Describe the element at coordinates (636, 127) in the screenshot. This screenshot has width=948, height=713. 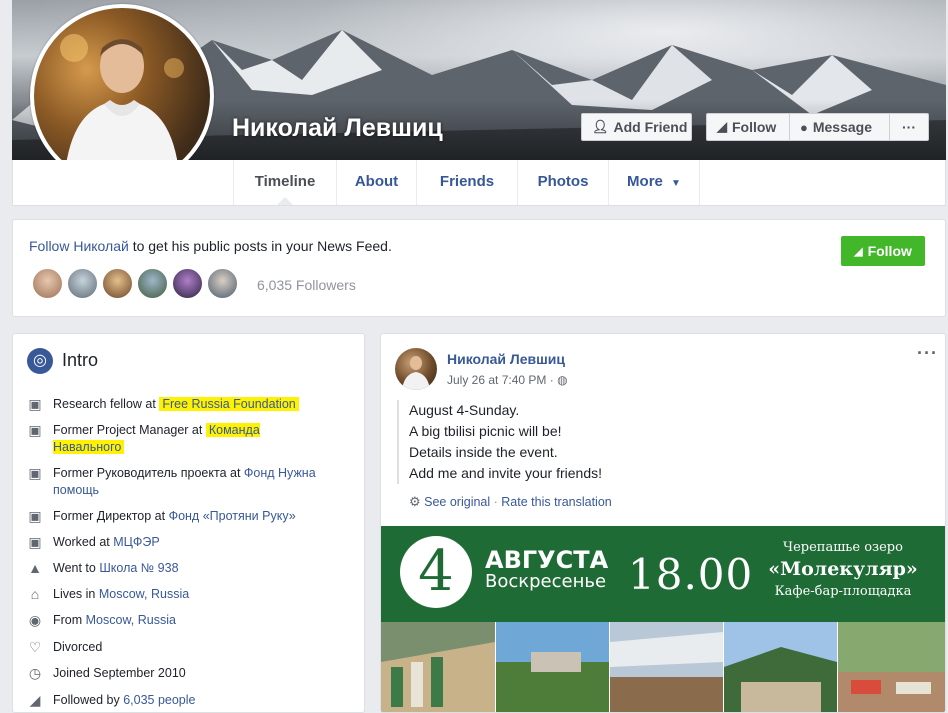
I see `add-friend-button: 👤︎ Add Friend` at that location.